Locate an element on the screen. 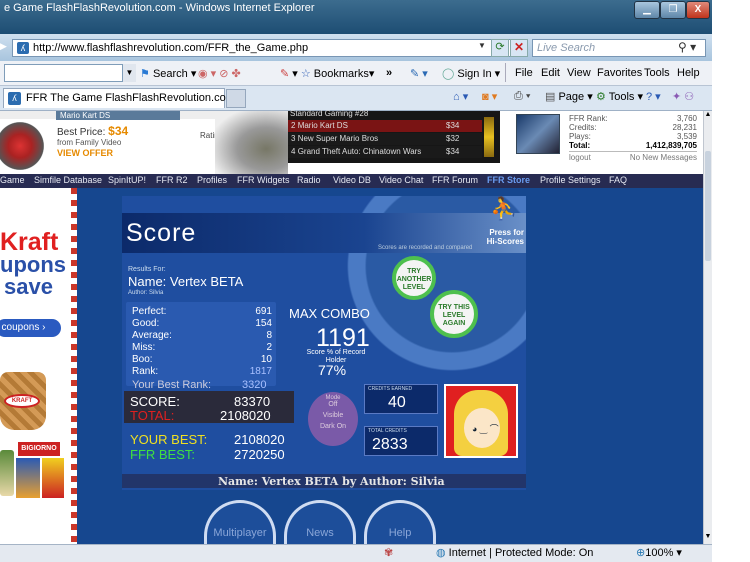  vertical-scrollbar: ▲ ▼ is located at coordinates (707, 327).